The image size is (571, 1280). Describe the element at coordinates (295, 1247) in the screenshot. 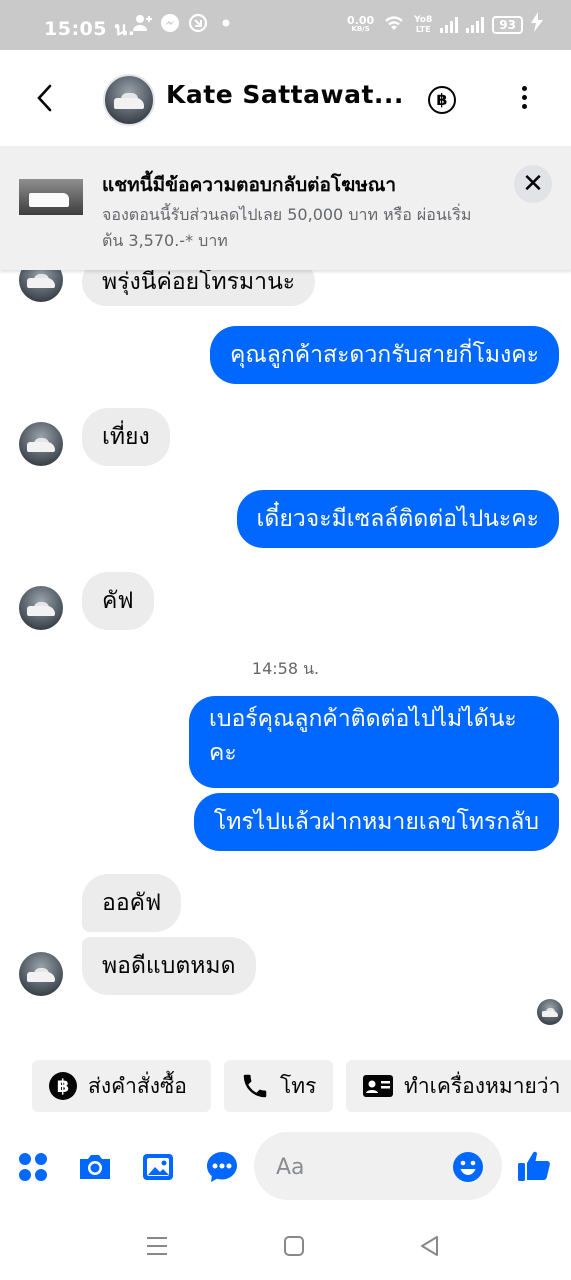

I see `home-icon` at that location.